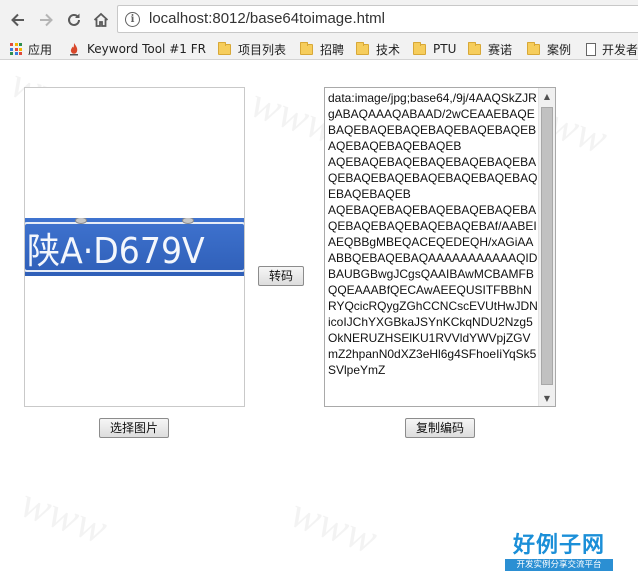 This screenshot has height=584, width=638. I want to click on bookmark-label: 招聘, so click(332, 49).